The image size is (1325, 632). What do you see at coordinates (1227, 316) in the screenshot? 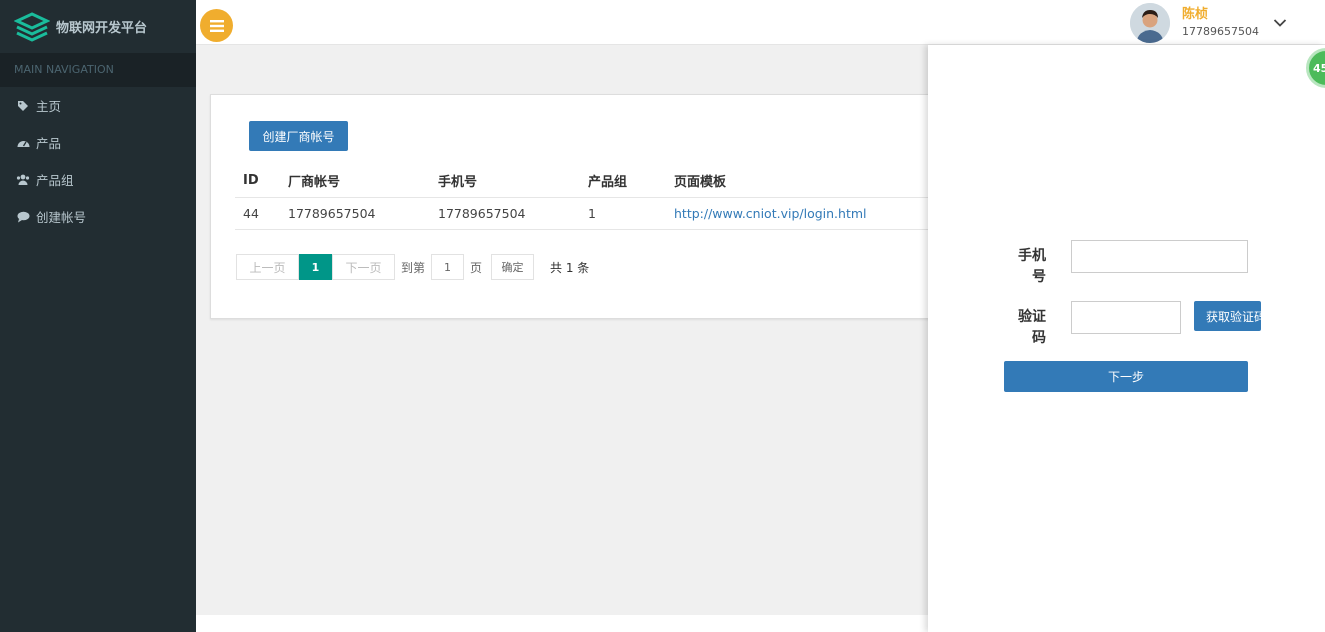
I see `get-code-button: 获取验证码` at bounding box center [1227, 316].